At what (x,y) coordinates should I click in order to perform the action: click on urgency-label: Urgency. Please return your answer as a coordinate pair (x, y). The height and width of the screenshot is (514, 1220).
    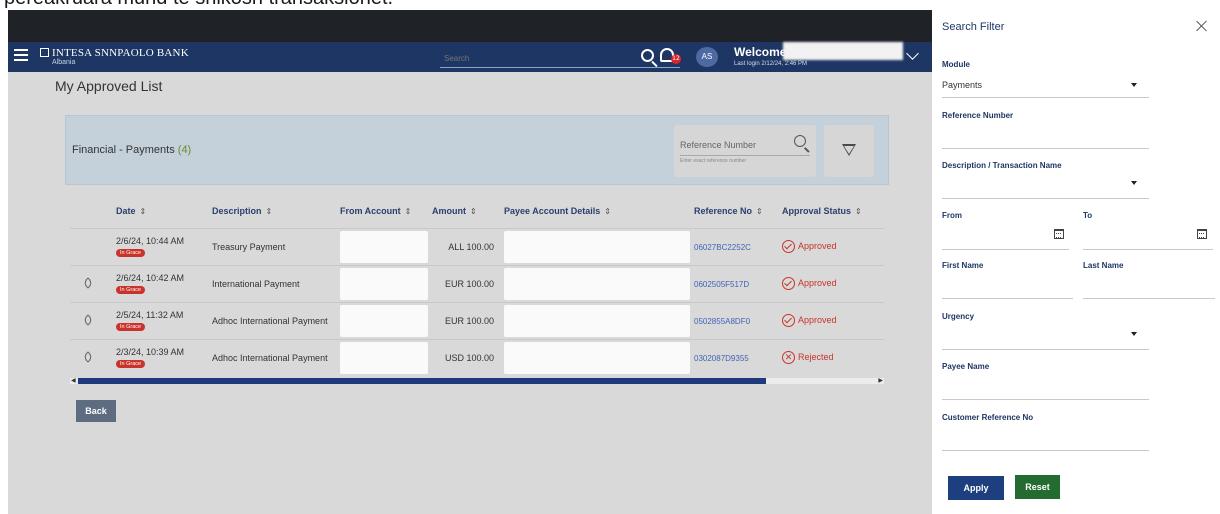
    Looking at the image, I should click on (958, 316).